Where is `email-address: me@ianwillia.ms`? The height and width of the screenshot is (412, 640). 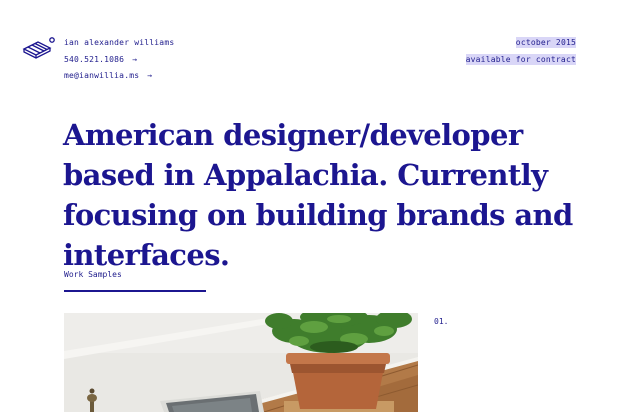 email-address: me@ianwillia.ms is located at coordinates (101, 75).